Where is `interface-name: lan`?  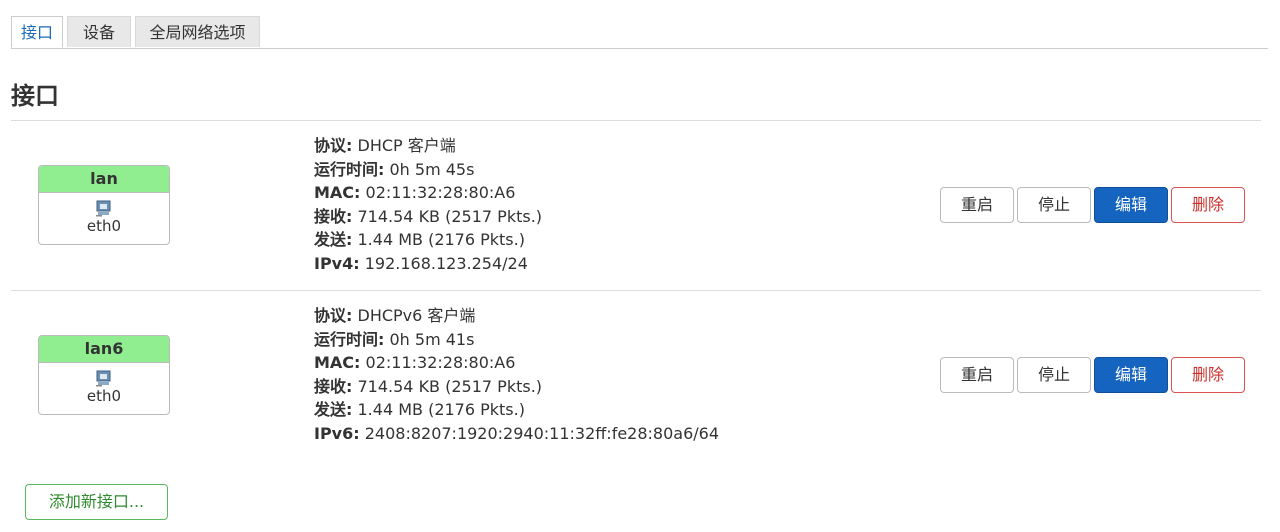
interface-name: lan is located at coordinates (104, 179).